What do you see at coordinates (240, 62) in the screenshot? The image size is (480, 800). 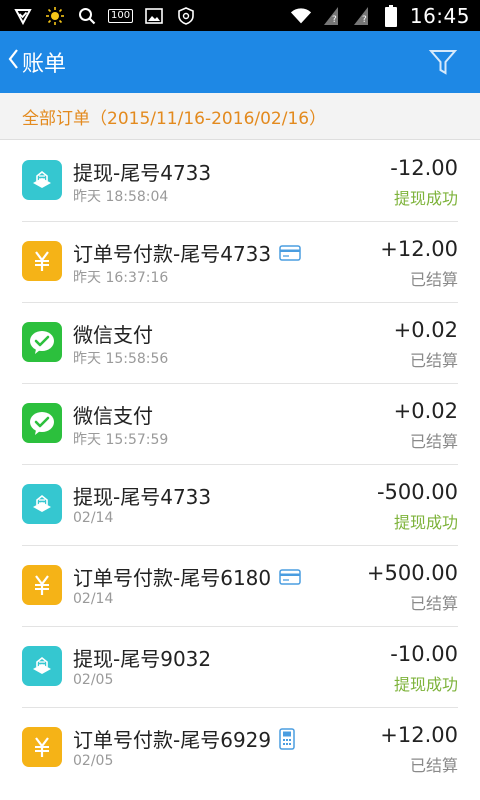 I see `app-header: 账单` at bounding box center [240, 62].